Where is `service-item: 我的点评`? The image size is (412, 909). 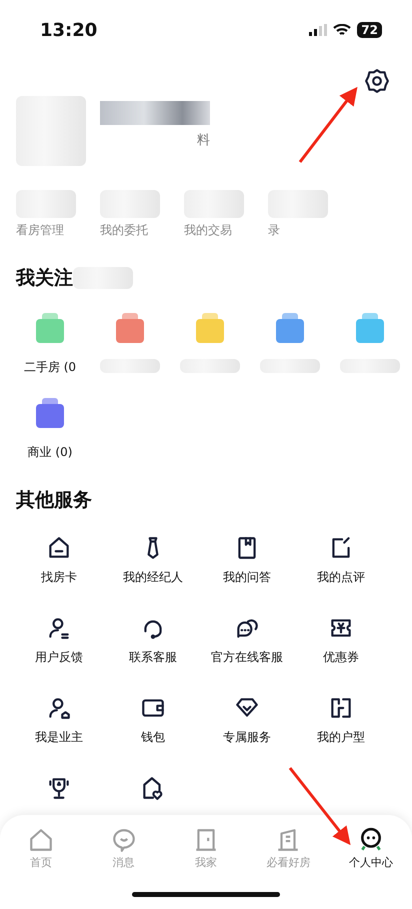
service-item: 我的点评 is located at coordinates (341, 562).